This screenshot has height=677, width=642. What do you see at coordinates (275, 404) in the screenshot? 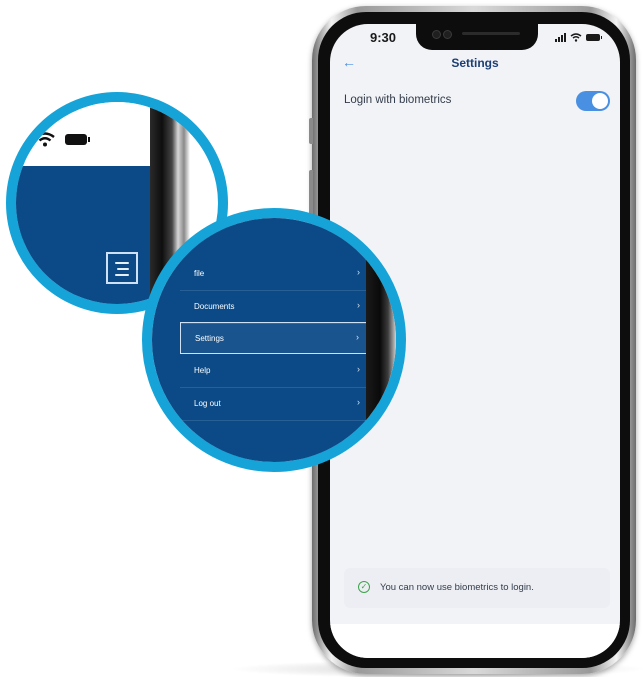
I see `menu-item-log-out: Log out ›` at bounding box center [275, 404].